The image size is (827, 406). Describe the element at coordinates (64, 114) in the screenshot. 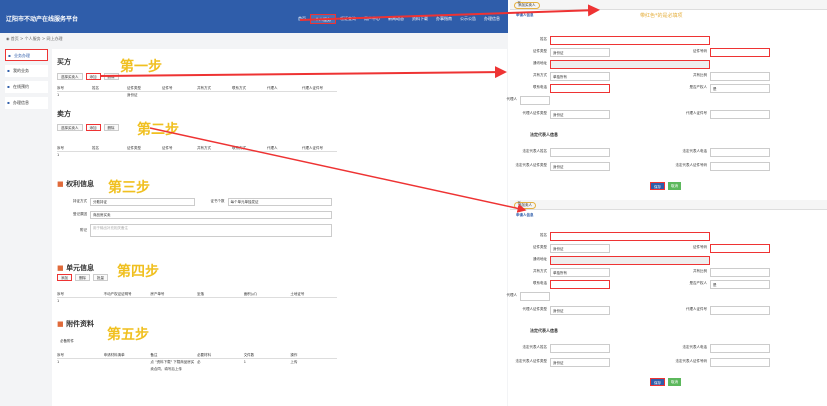

I see `seller-heading: 卖方` at that location.